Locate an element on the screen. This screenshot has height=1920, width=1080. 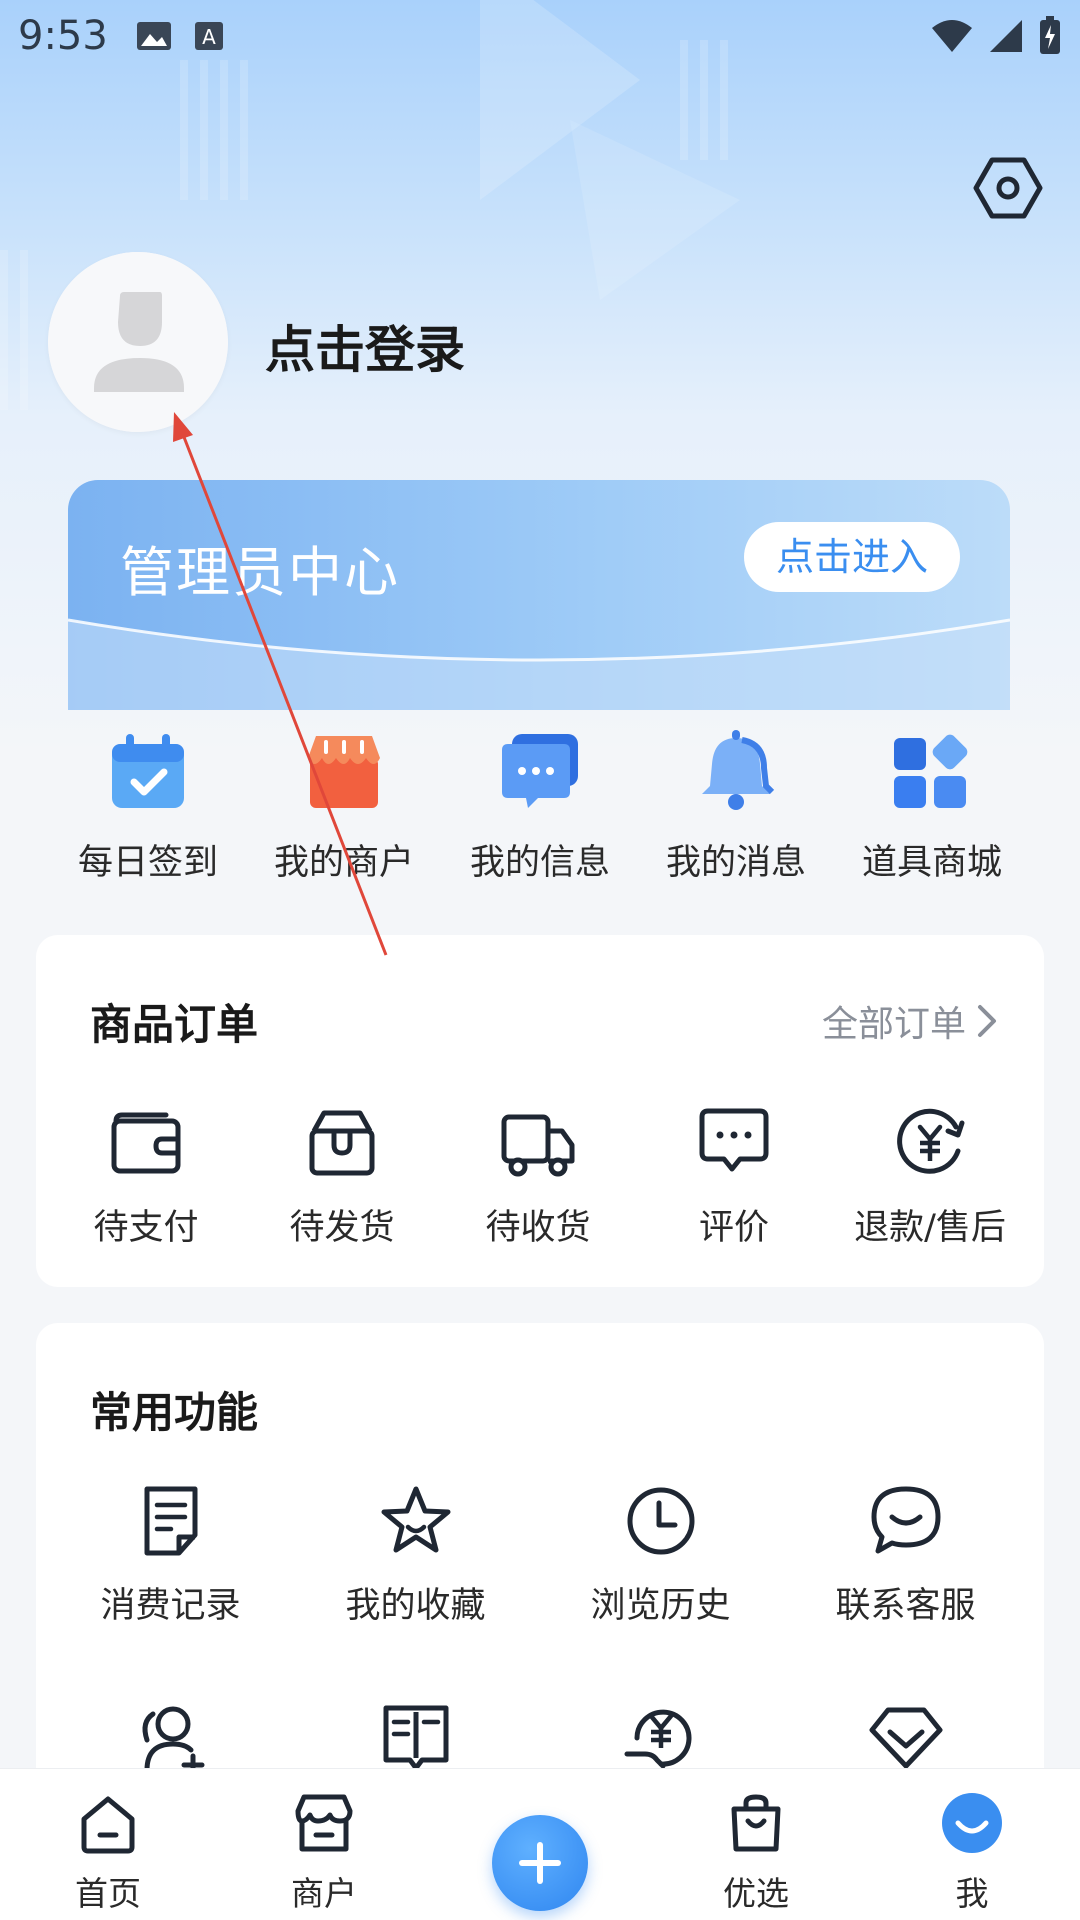
func-wallet is located at coordinates (660, 1738).